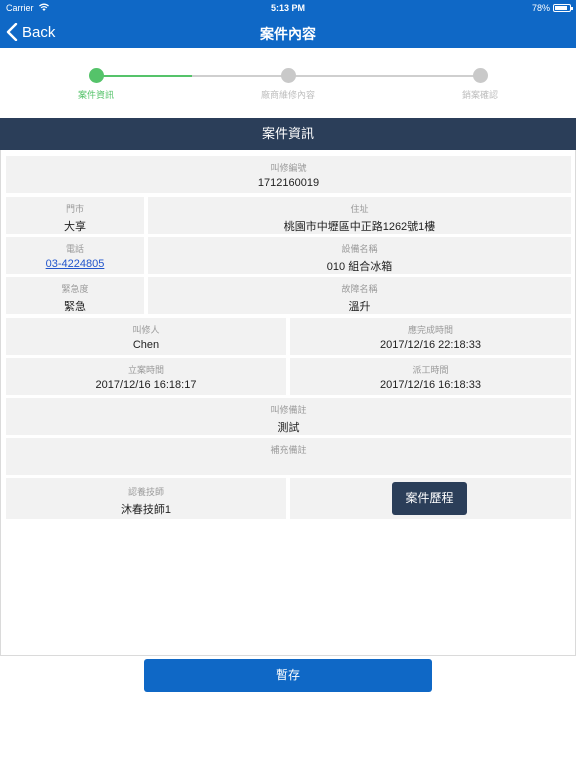  Describe the element at coordinates (430, 345) in the screenshot. I see `field-value: 2017/12/16 22:18:33` at that location.